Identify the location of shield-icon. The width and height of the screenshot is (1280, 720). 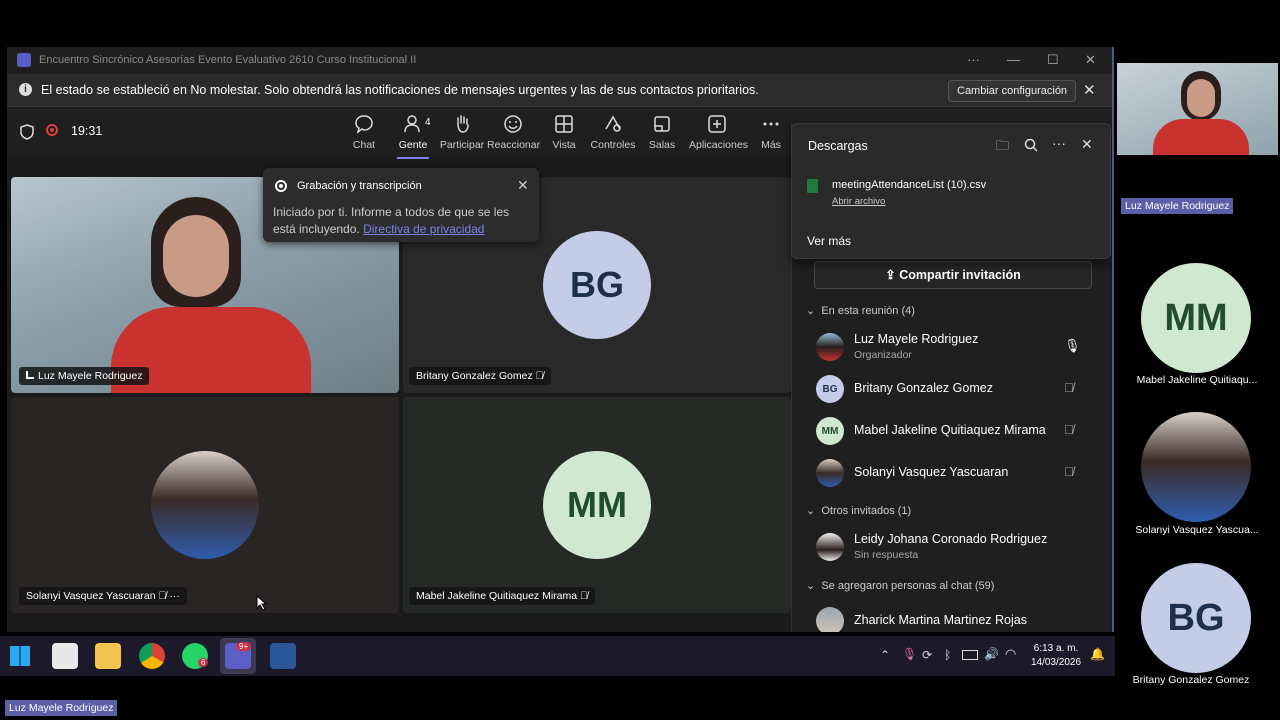
(27, 132).